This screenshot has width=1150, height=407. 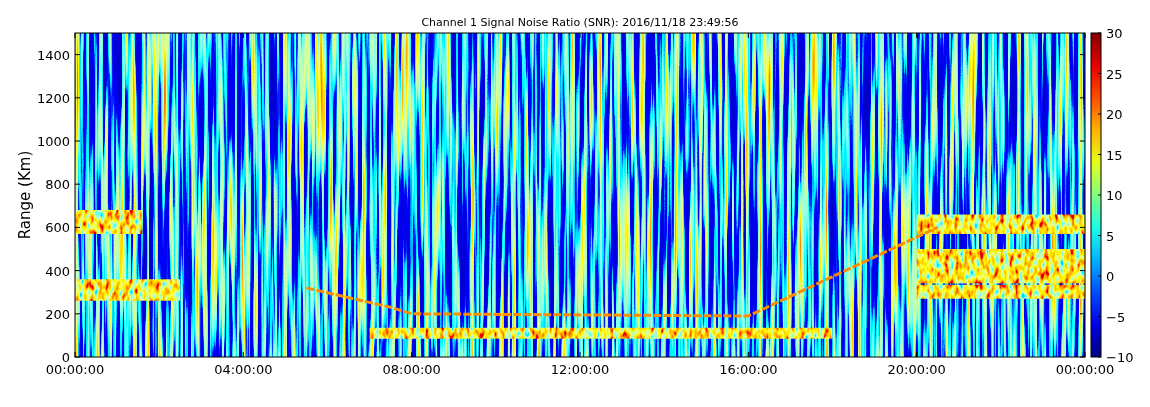 I want to click on colorbar-tick-label: 20, so click(x=1114, y=114).